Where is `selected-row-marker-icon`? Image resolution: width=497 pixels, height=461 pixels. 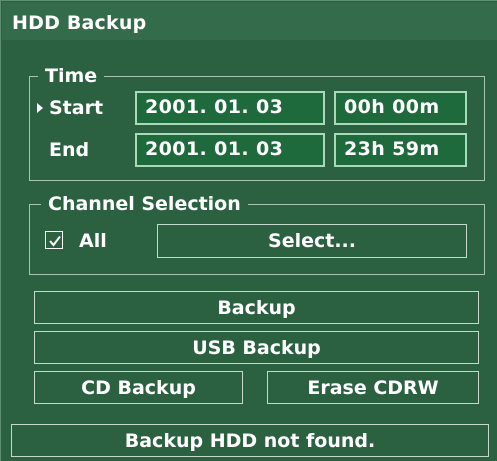 selected-row-marker-icon is located at coordinates (40, 108).